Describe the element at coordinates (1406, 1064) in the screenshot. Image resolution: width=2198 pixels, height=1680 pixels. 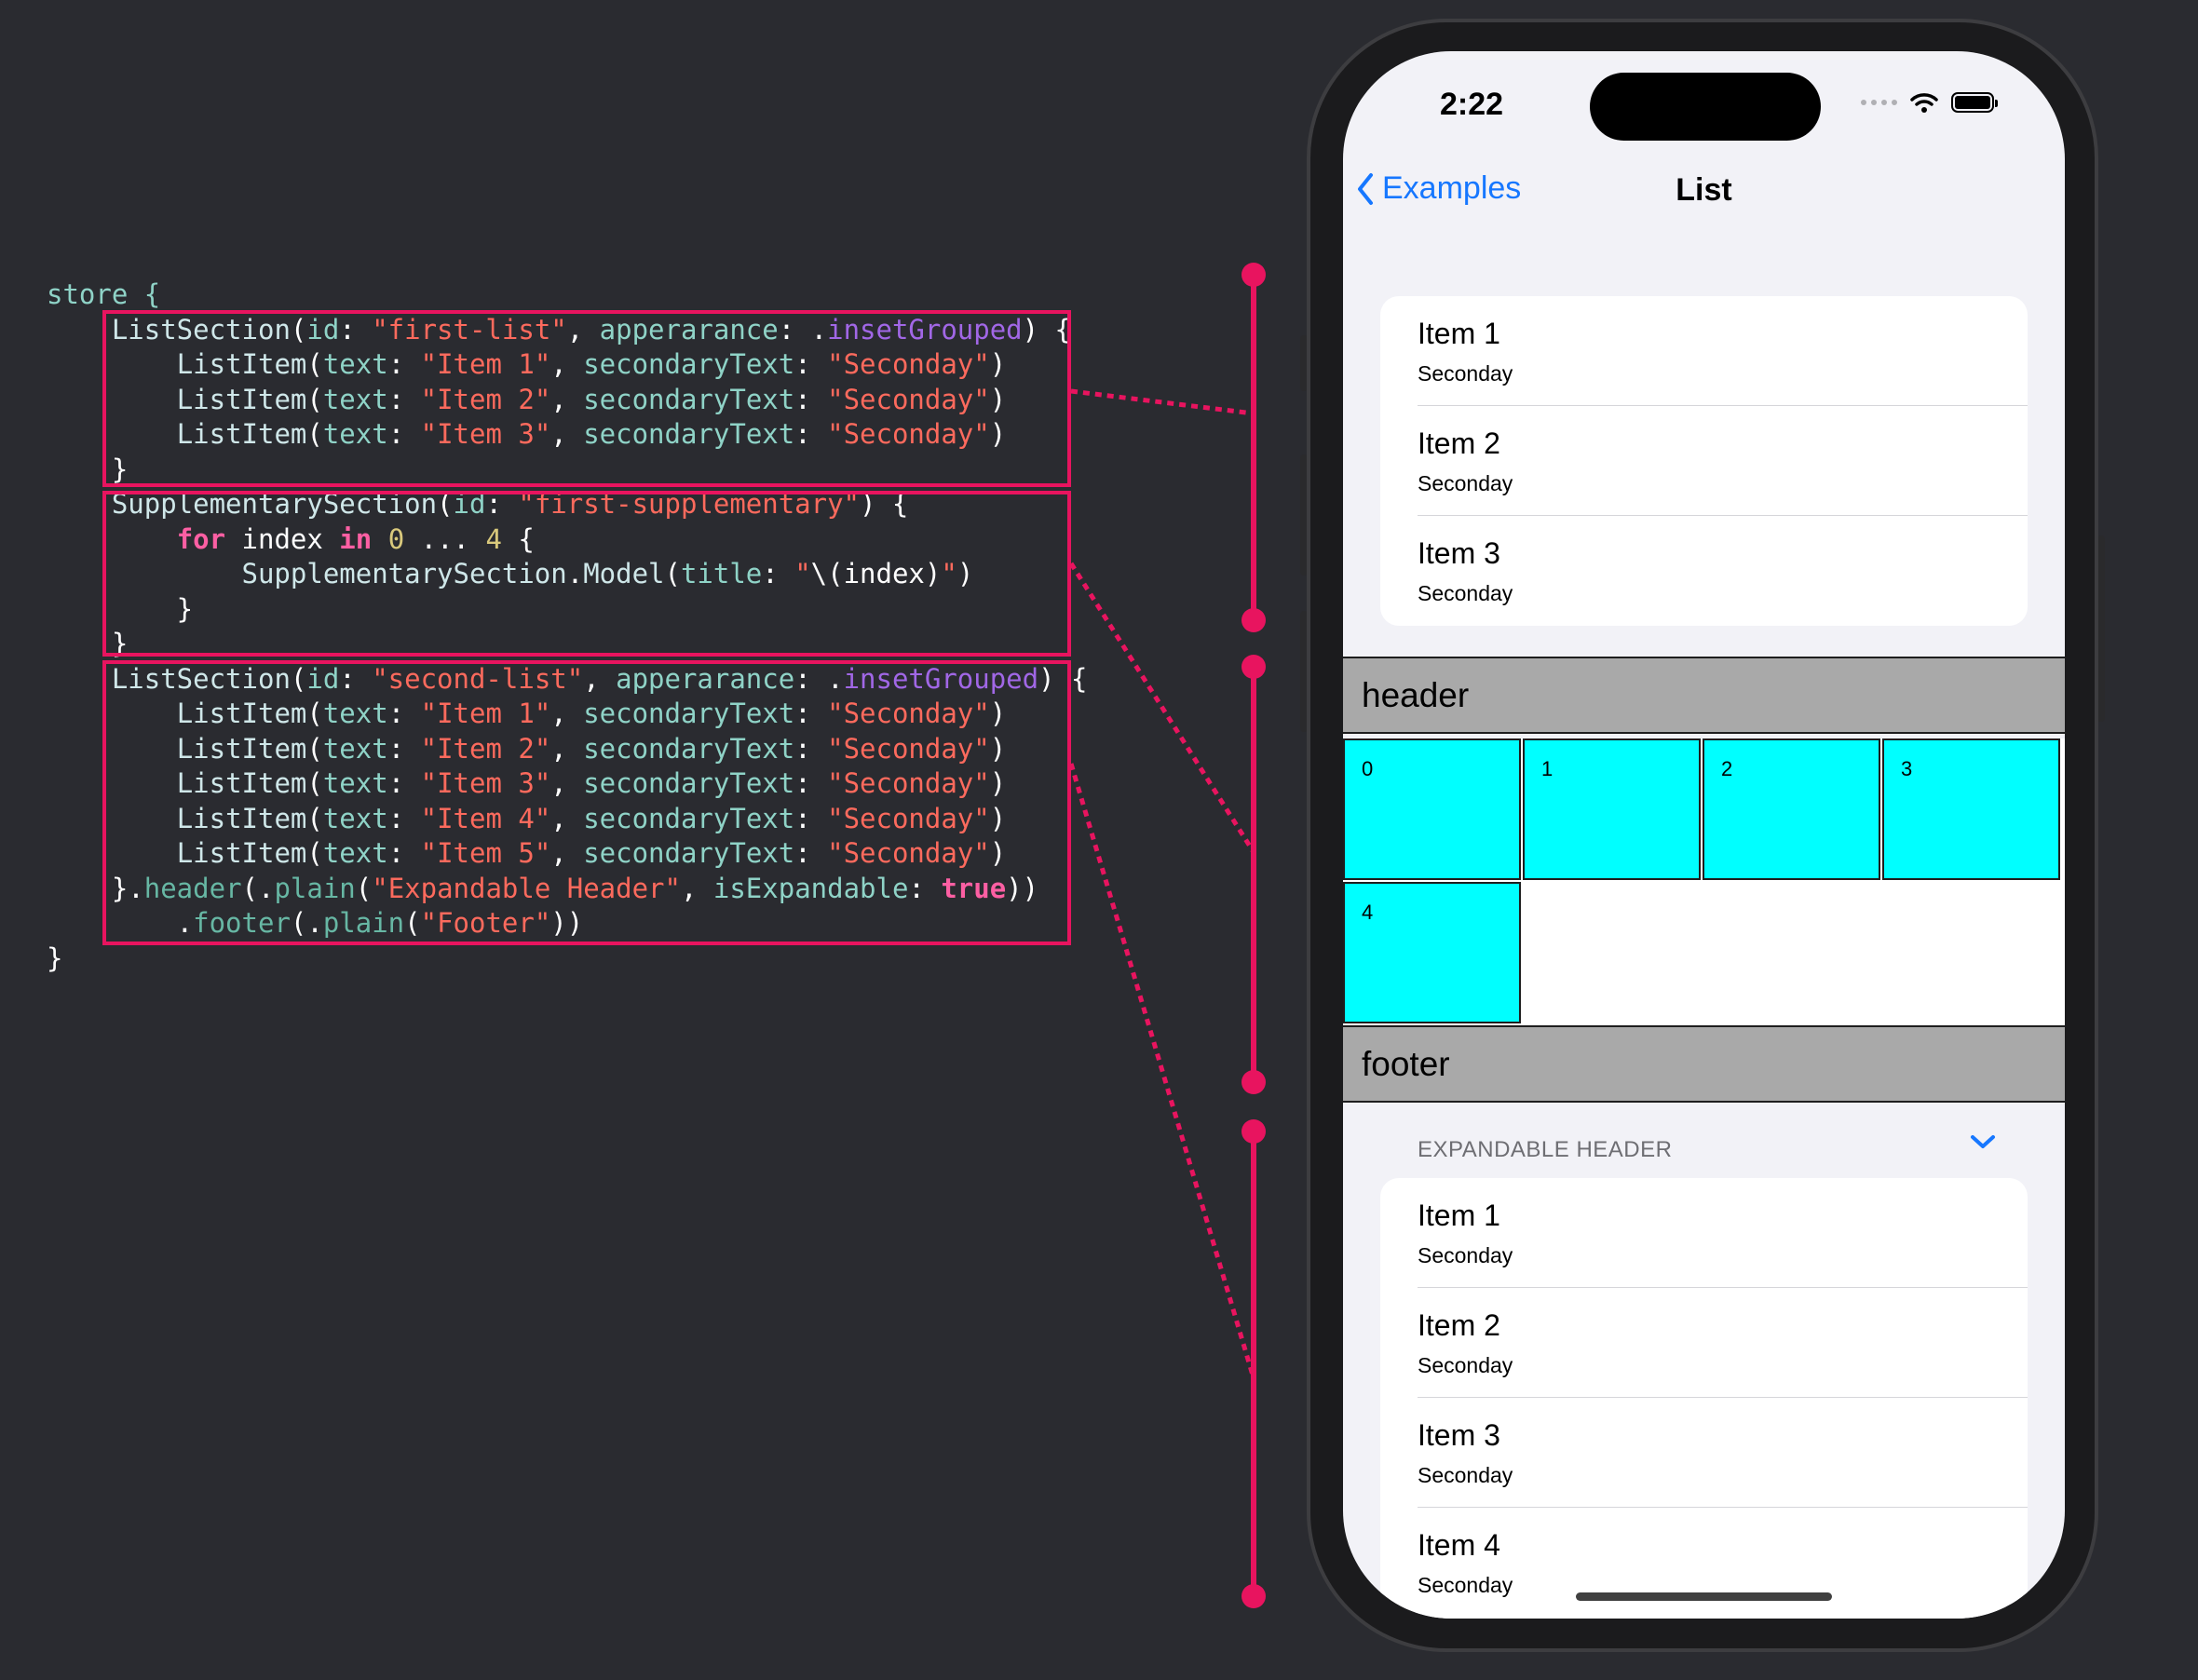
I see `supplementary-footer-label: footer` at that location.